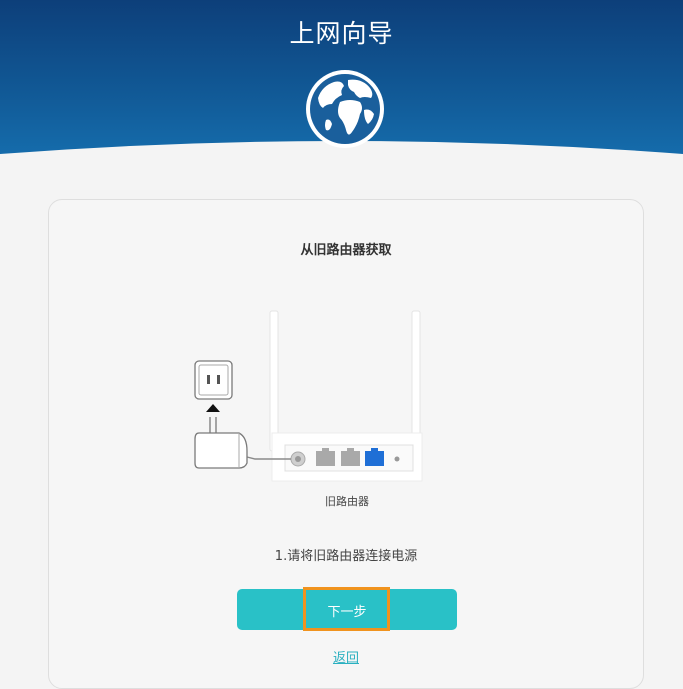  What do you see at coordinates (346, 396) in the screenshot?
I see `router-icon` at bounding box center [346, 396].